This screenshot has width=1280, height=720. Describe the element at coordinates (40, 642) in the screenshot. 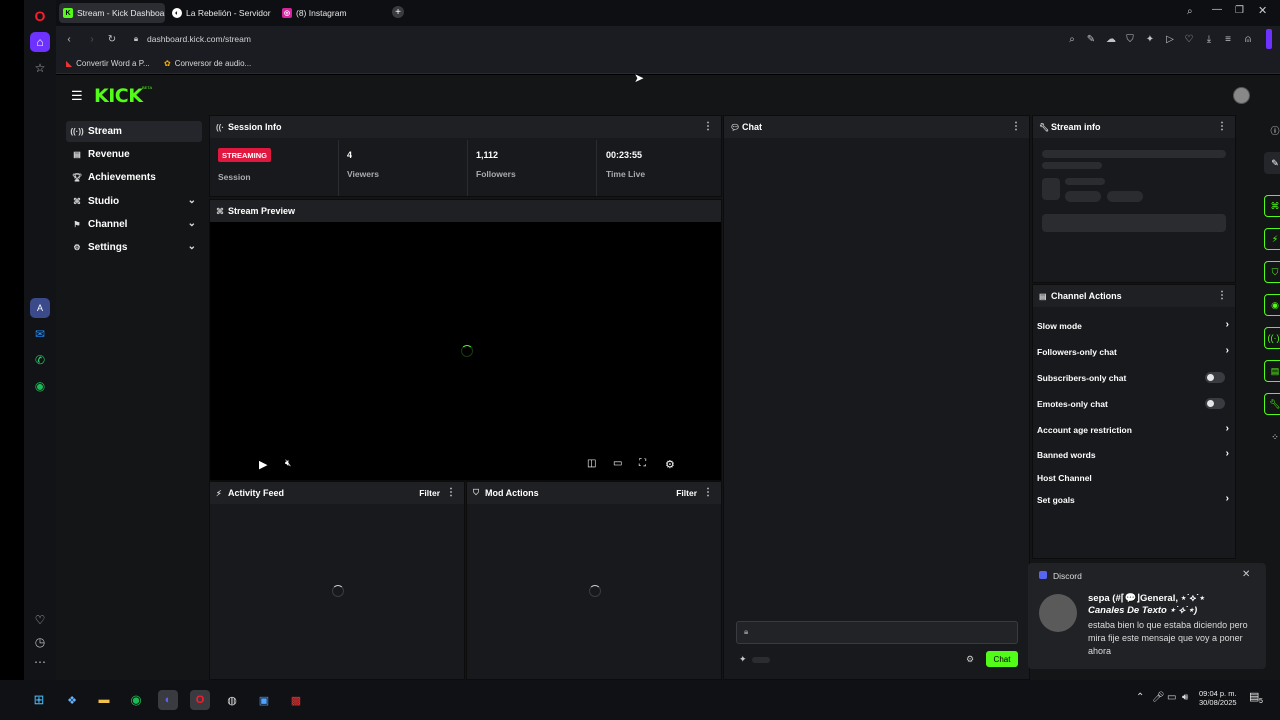

I see `history-icon: ◷` at that location.